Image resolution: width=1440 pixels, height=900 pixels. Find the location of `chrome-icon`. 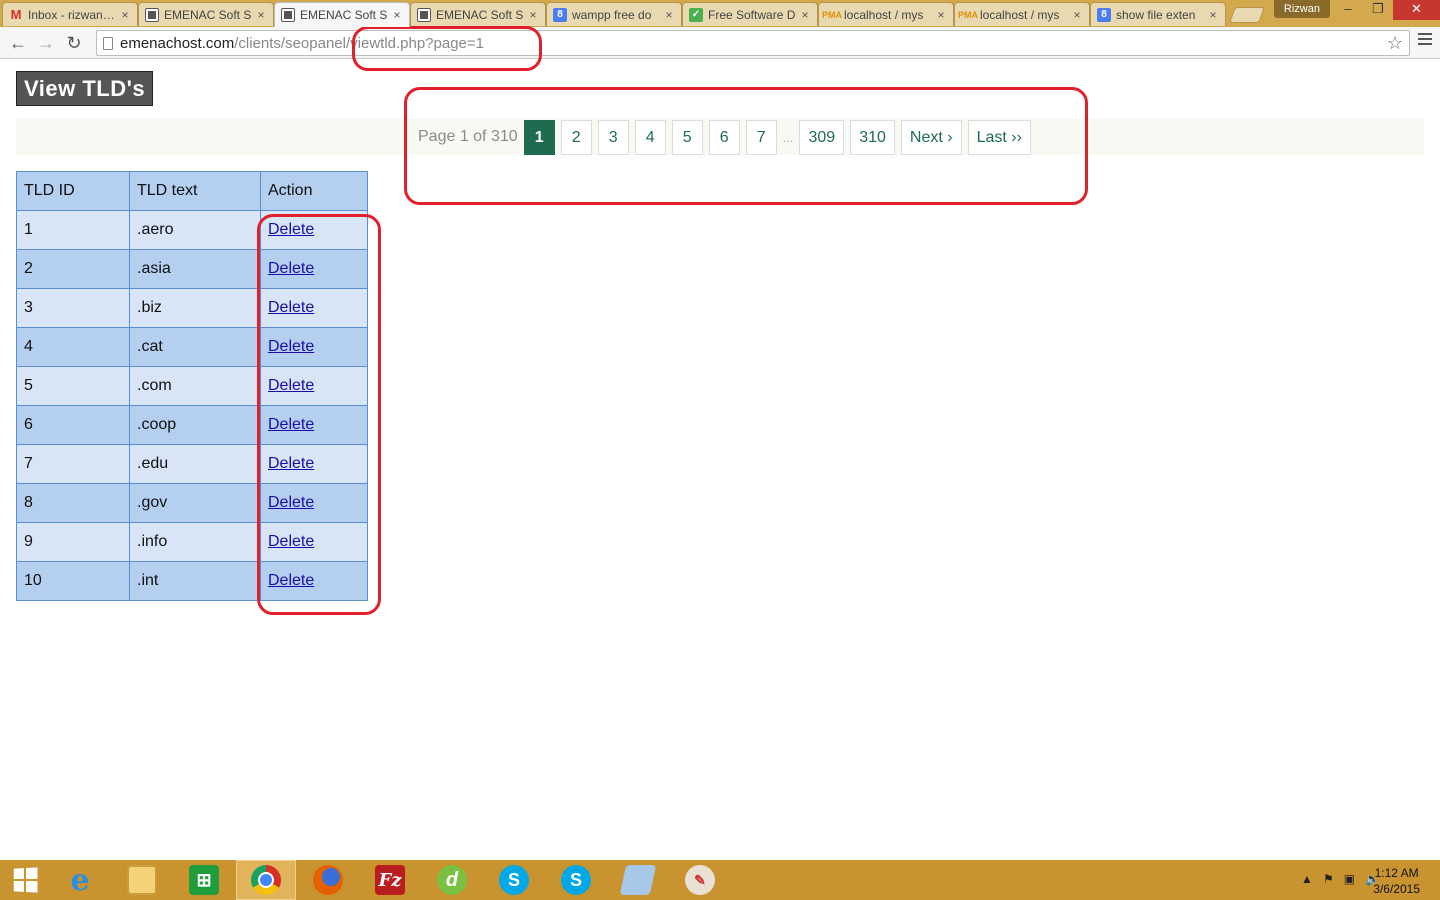

chrome-icon is located at coordinates (266, 880).